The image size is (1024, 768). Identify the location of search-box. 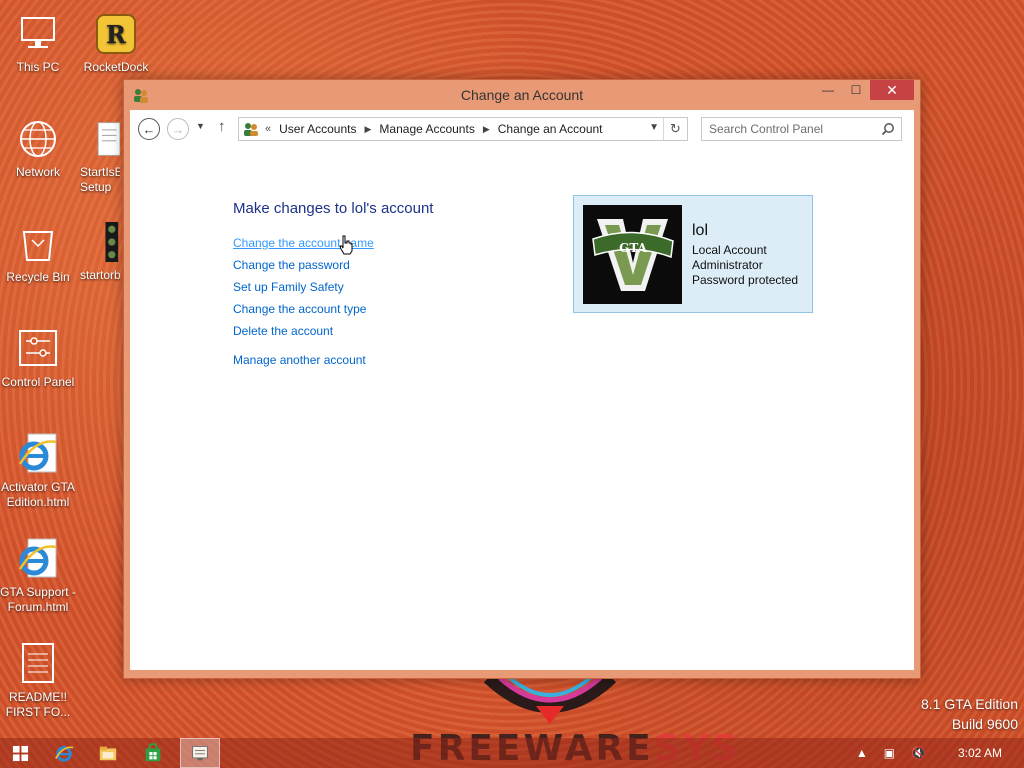
(801, 129).